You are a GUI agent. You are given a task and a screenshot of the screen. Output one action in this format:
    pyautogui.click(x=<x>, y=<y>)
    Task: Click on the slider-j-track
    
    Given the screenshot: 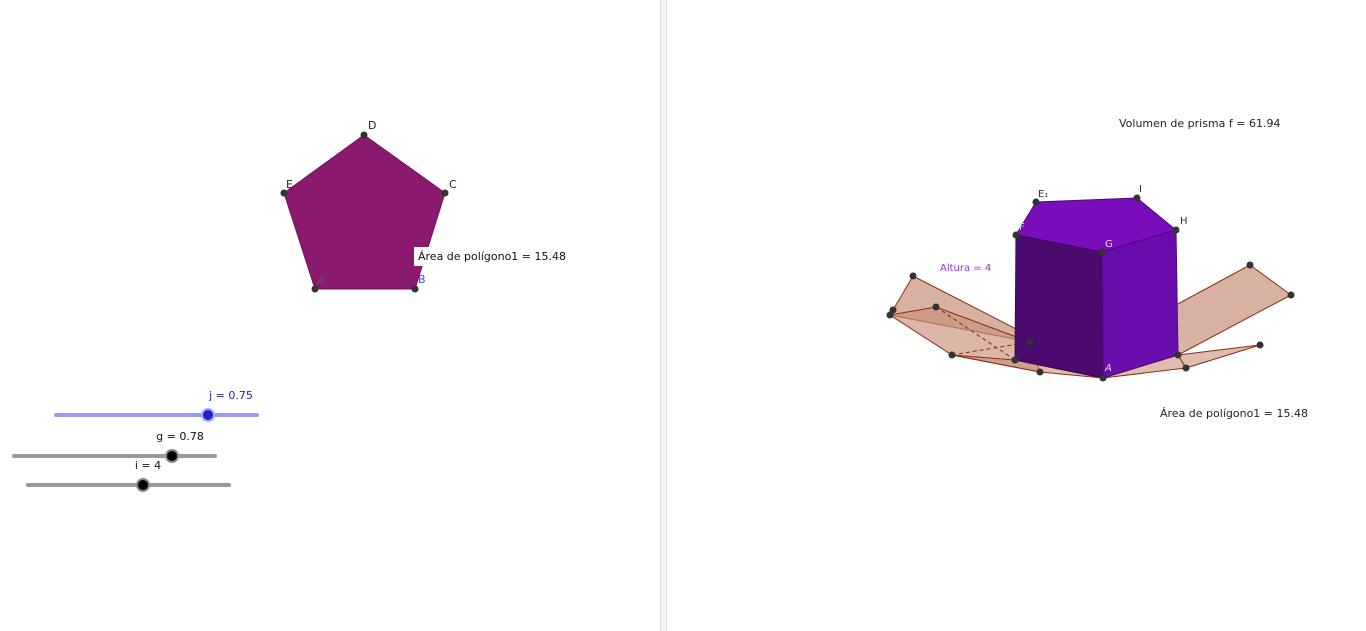 What is the action you would take?
    pyautogui.click(x=156, y=415)
    